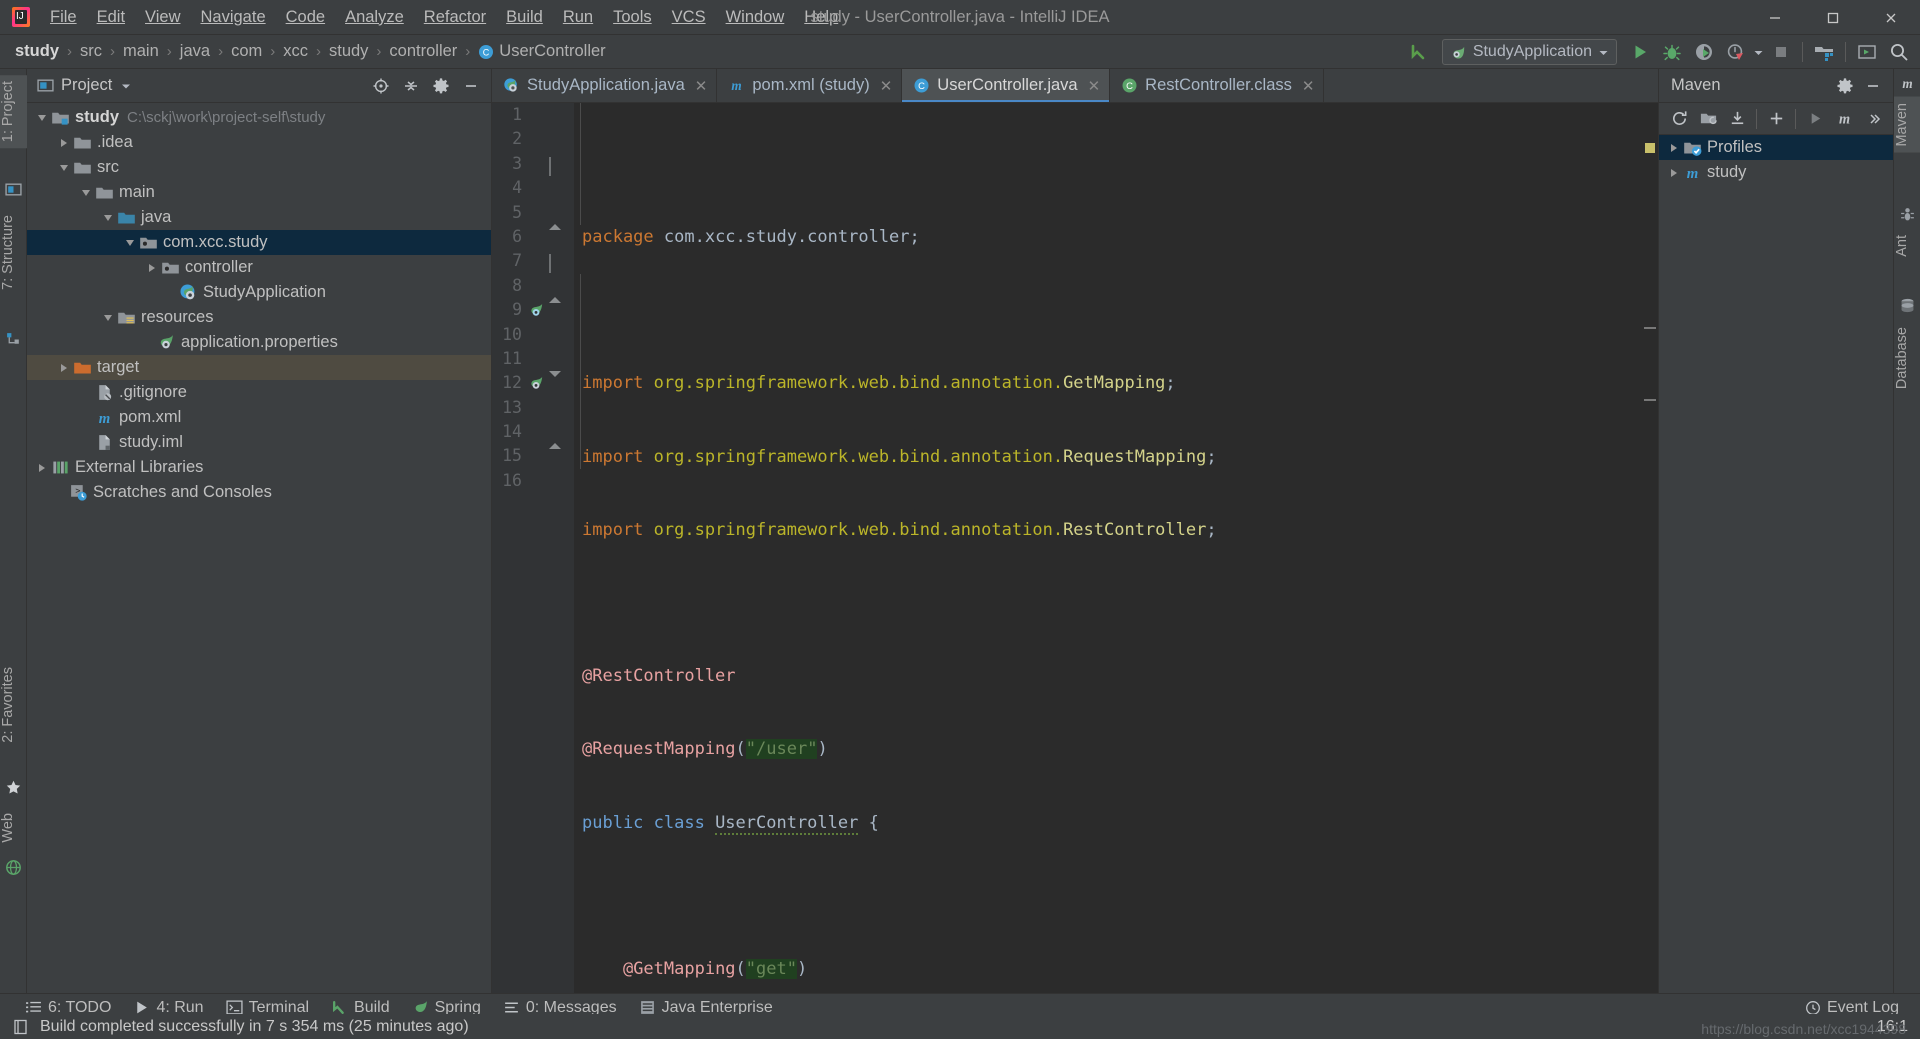 The image size is (1920, 1039). Describe the element at coordinates (259, 292) in the screenshot. I see `tree-row-studyapplication: StudyApplication` at that location.